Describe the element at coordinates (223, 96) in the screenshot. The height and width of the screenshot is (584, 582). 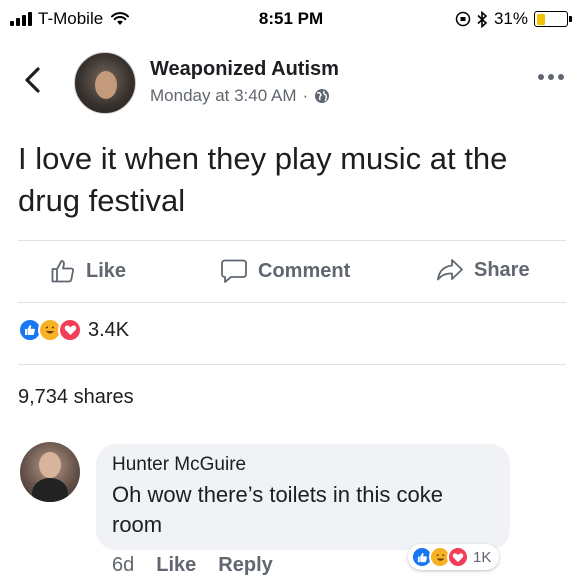
I see `post-timestamp: Monday at 3:40 AM` at that location.